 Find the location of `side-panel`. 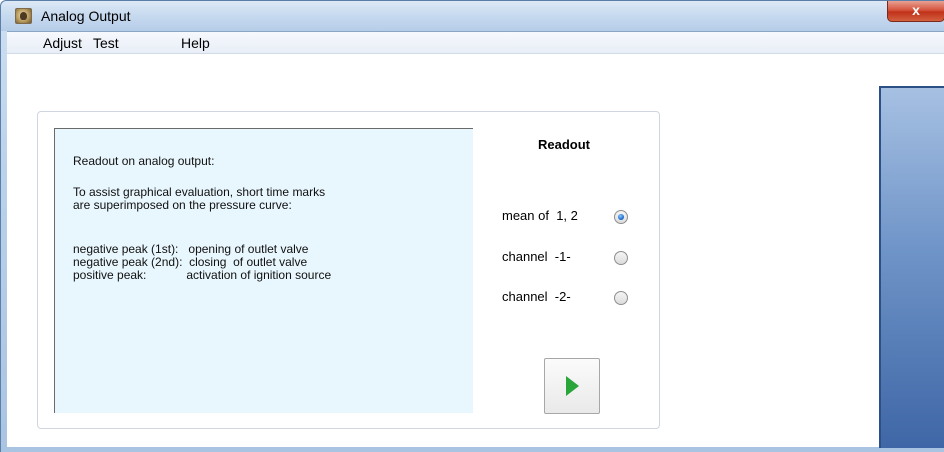

side-panel is located at coordinates (911, 267).